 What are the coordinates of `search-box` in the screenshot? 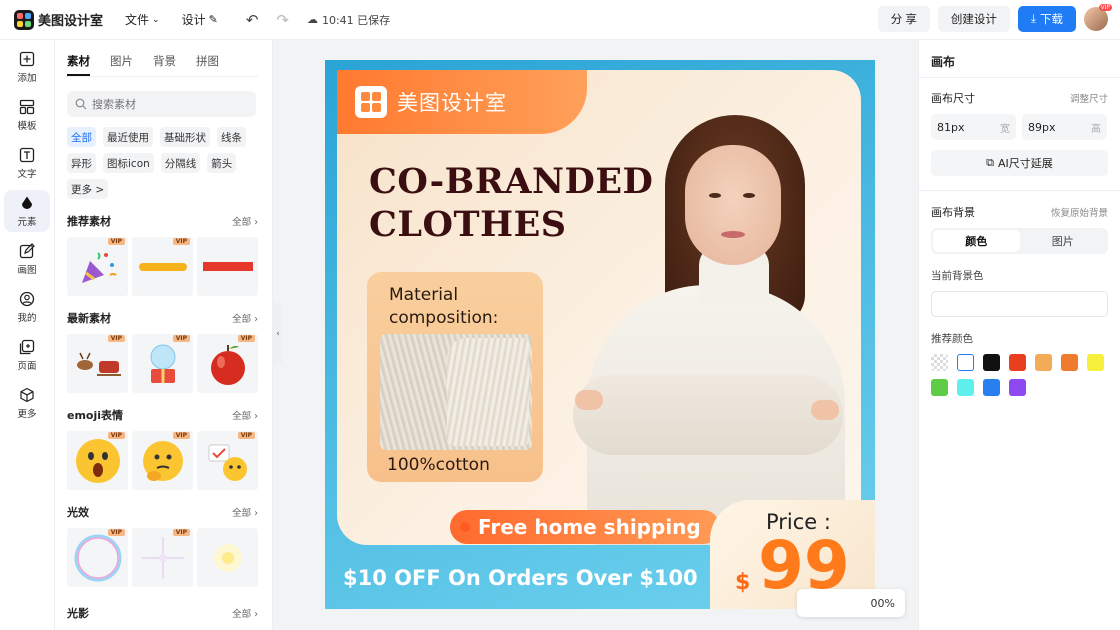 It's located at (161, 104).